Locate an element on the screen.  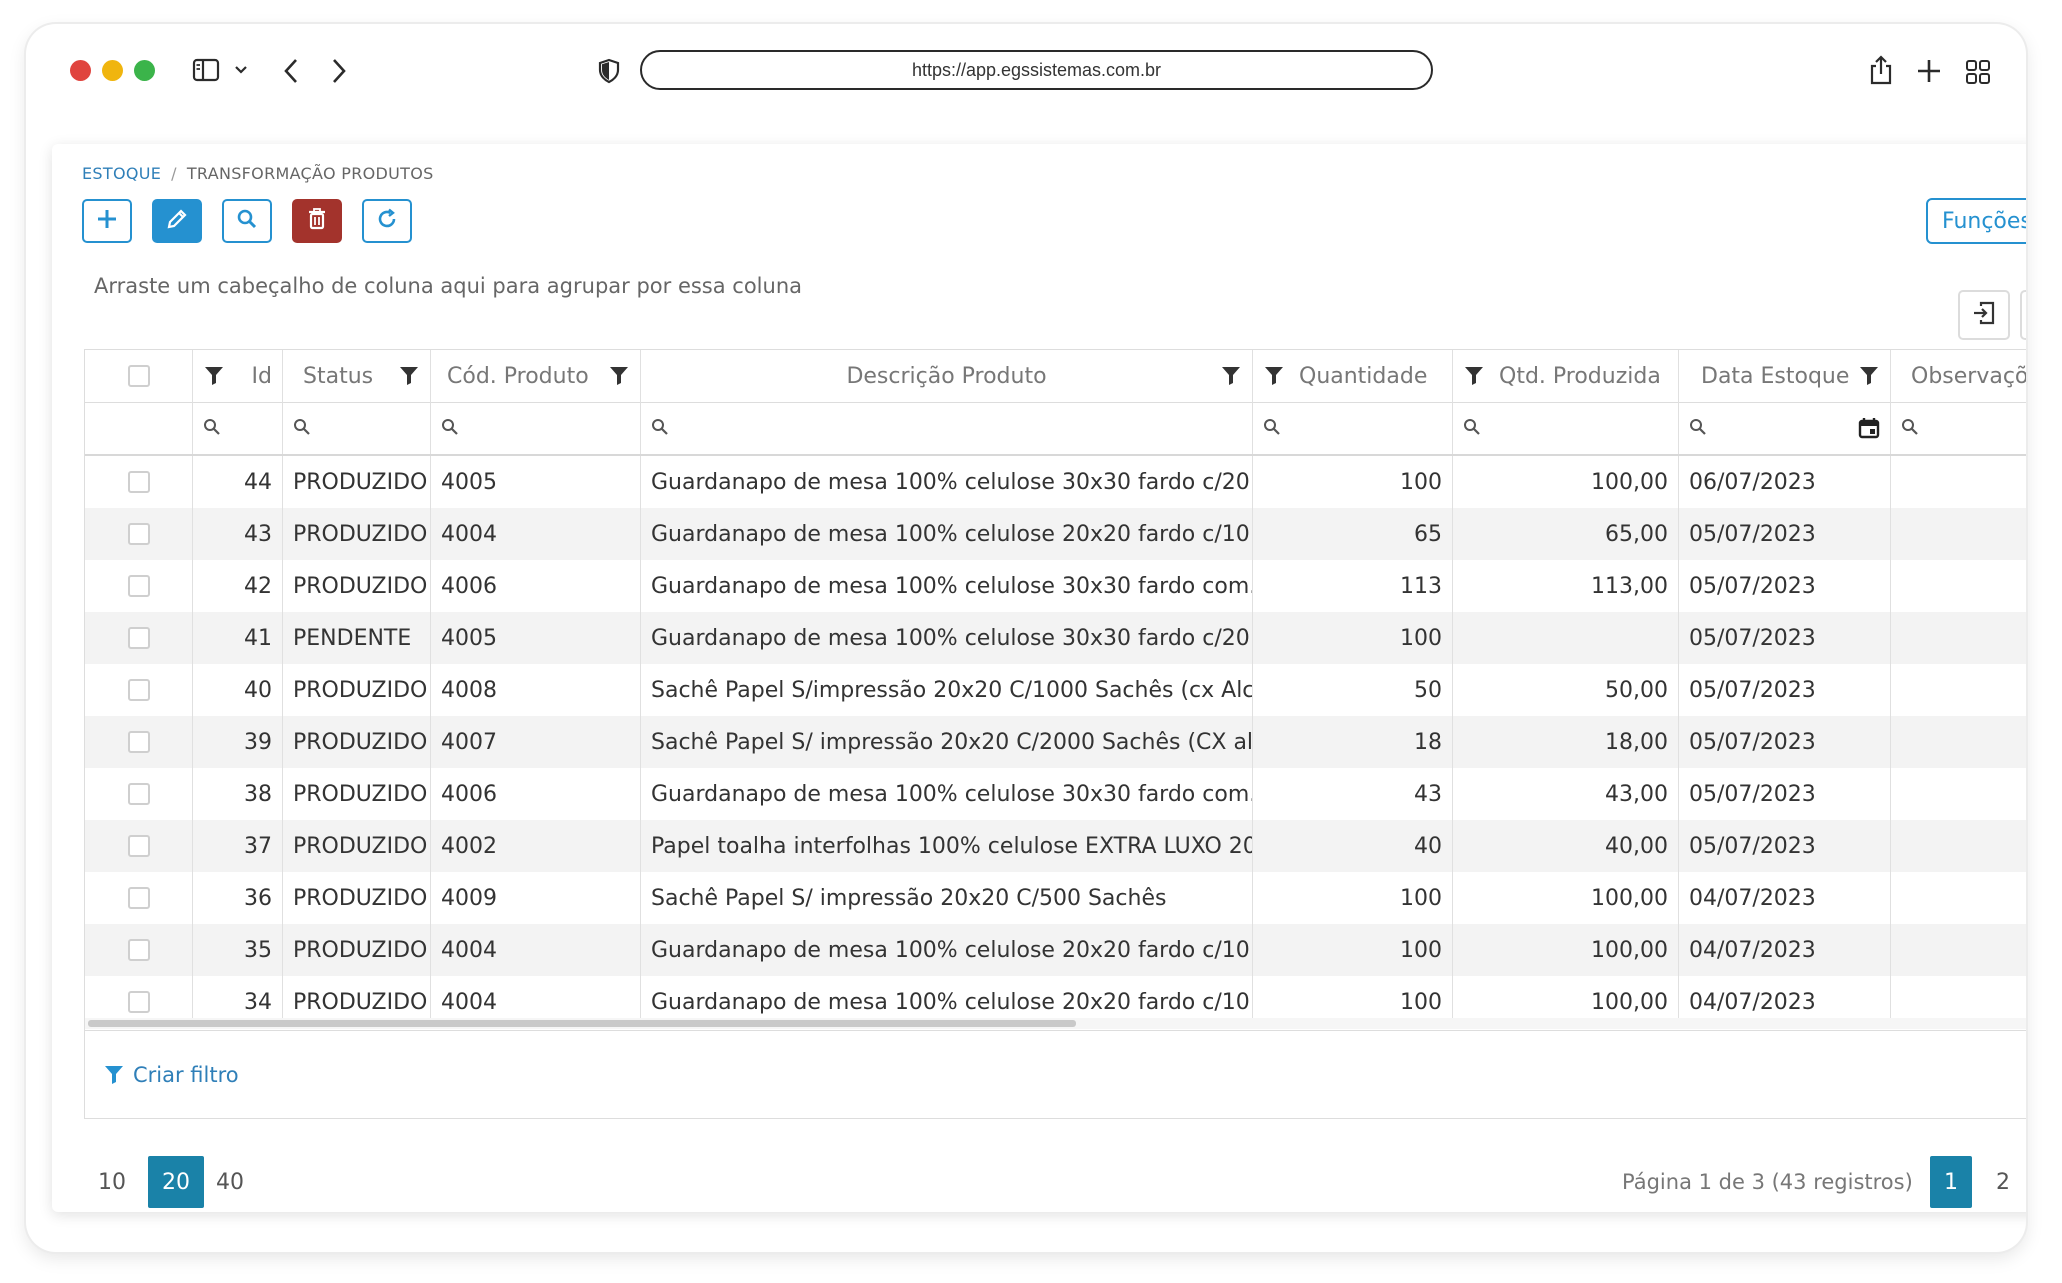
horizontal-scrollbar-thumb is located at coordinates (582, 1023).